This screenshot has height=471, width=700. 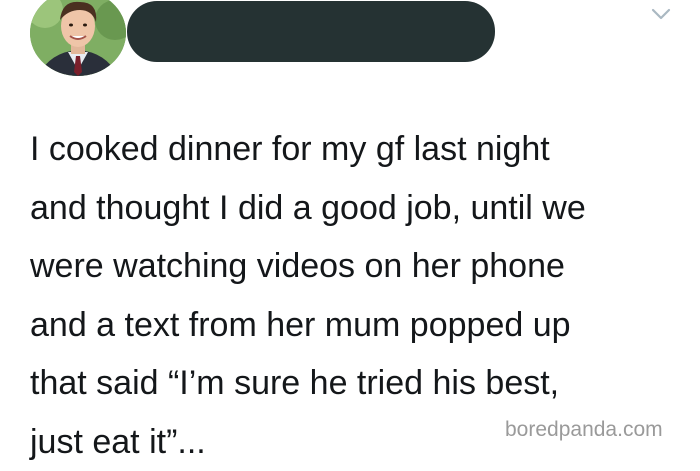 What do you see at coordinates (355, 266) in the screenshot?
I see `tweet-text-line: were watching videos on her phone` at bounding box center [355, 266].